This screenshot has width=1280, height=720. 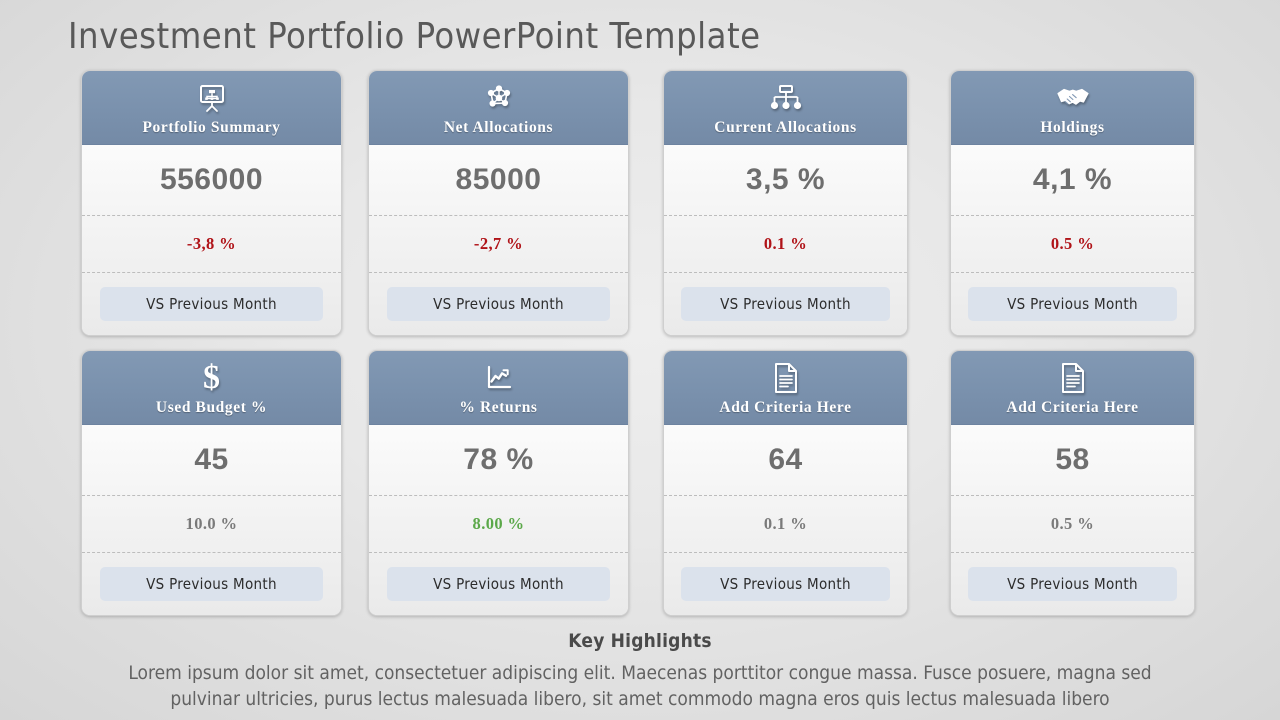 I want to click on metric-card-body: 45 10.0 % VS Previous Month, so click(x=211, y=520).